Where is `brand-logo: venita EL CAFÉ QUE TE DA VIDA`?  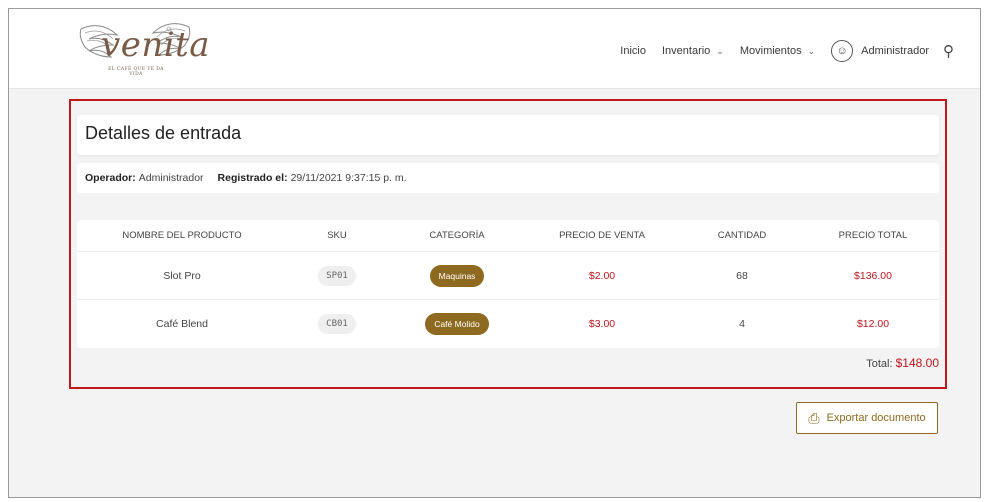
brand-logo: venita EL CAFÉ QUE TE DA VIDA is located at coordinates (141, 48).